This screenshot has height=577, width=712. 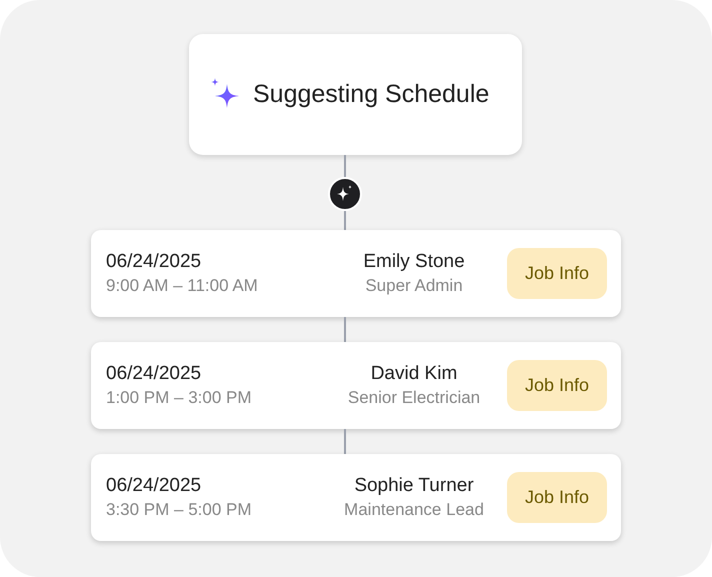 What do you see at coordinates (371, 94) in the screenshot?
I see `header-title: Suggesting Schedule` at bounding box center [371, 94].